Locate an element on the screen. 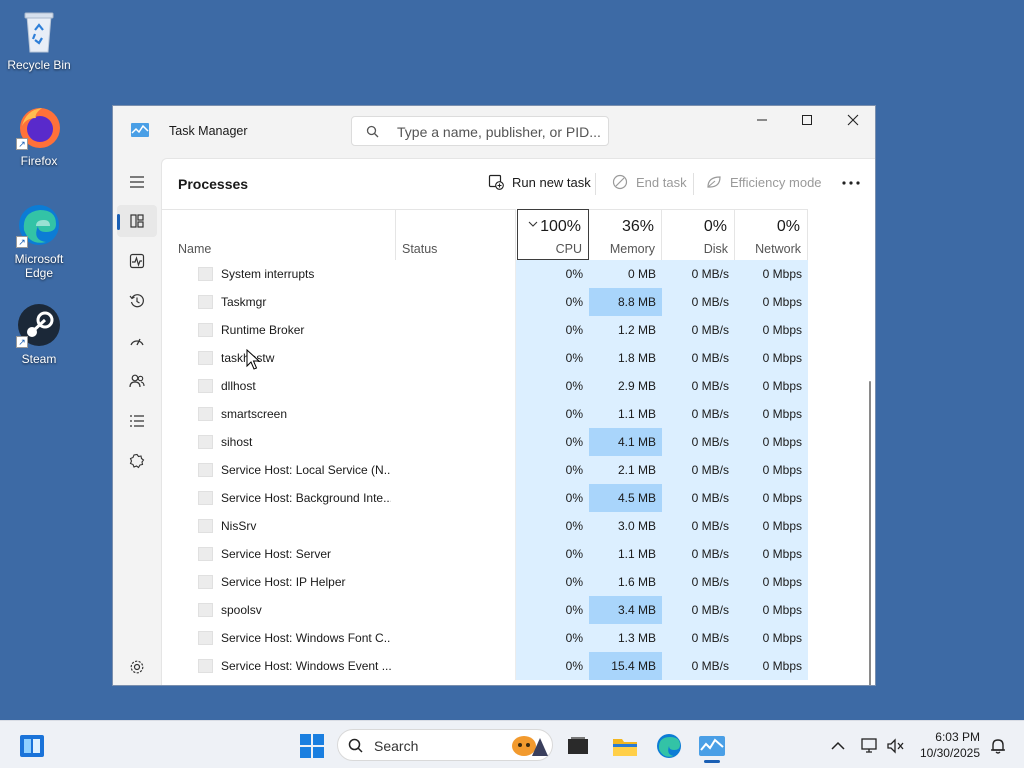 The image size is (1024, 768). process-row: dllhost 0% 2.9 MB 0 MB/s 0 Mbps is located at coordinates (518, 386).